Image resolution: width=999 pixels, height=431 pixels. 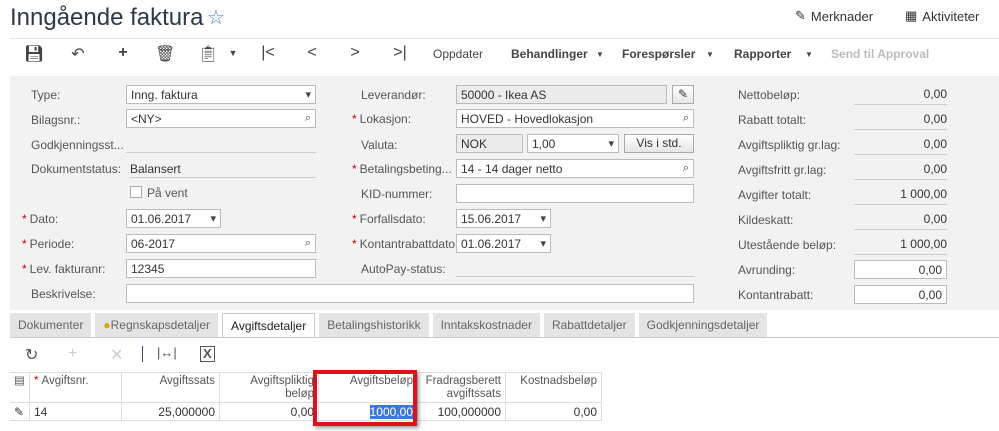 What do you see at coordinates (462, 388) in the screenshot?
I see `col-deductible-rate: Fradragsberett avgiftssats` at bounding box center [462, 388].